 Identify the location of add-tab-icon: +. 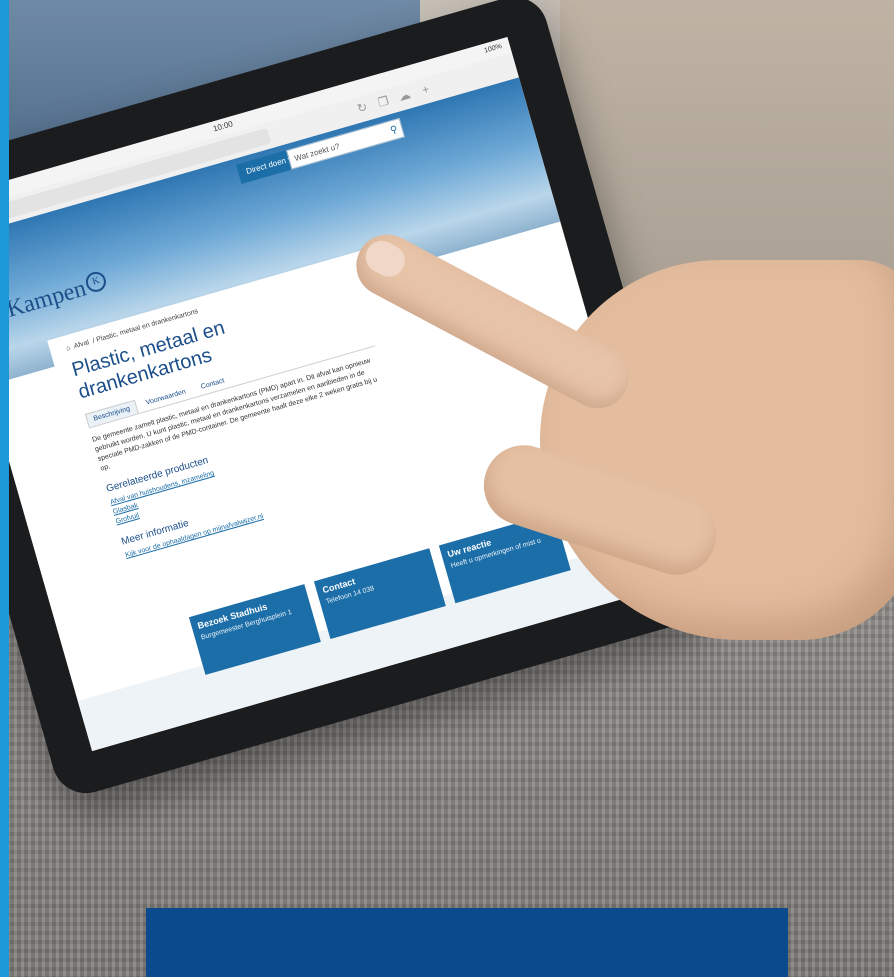
(425, 89).